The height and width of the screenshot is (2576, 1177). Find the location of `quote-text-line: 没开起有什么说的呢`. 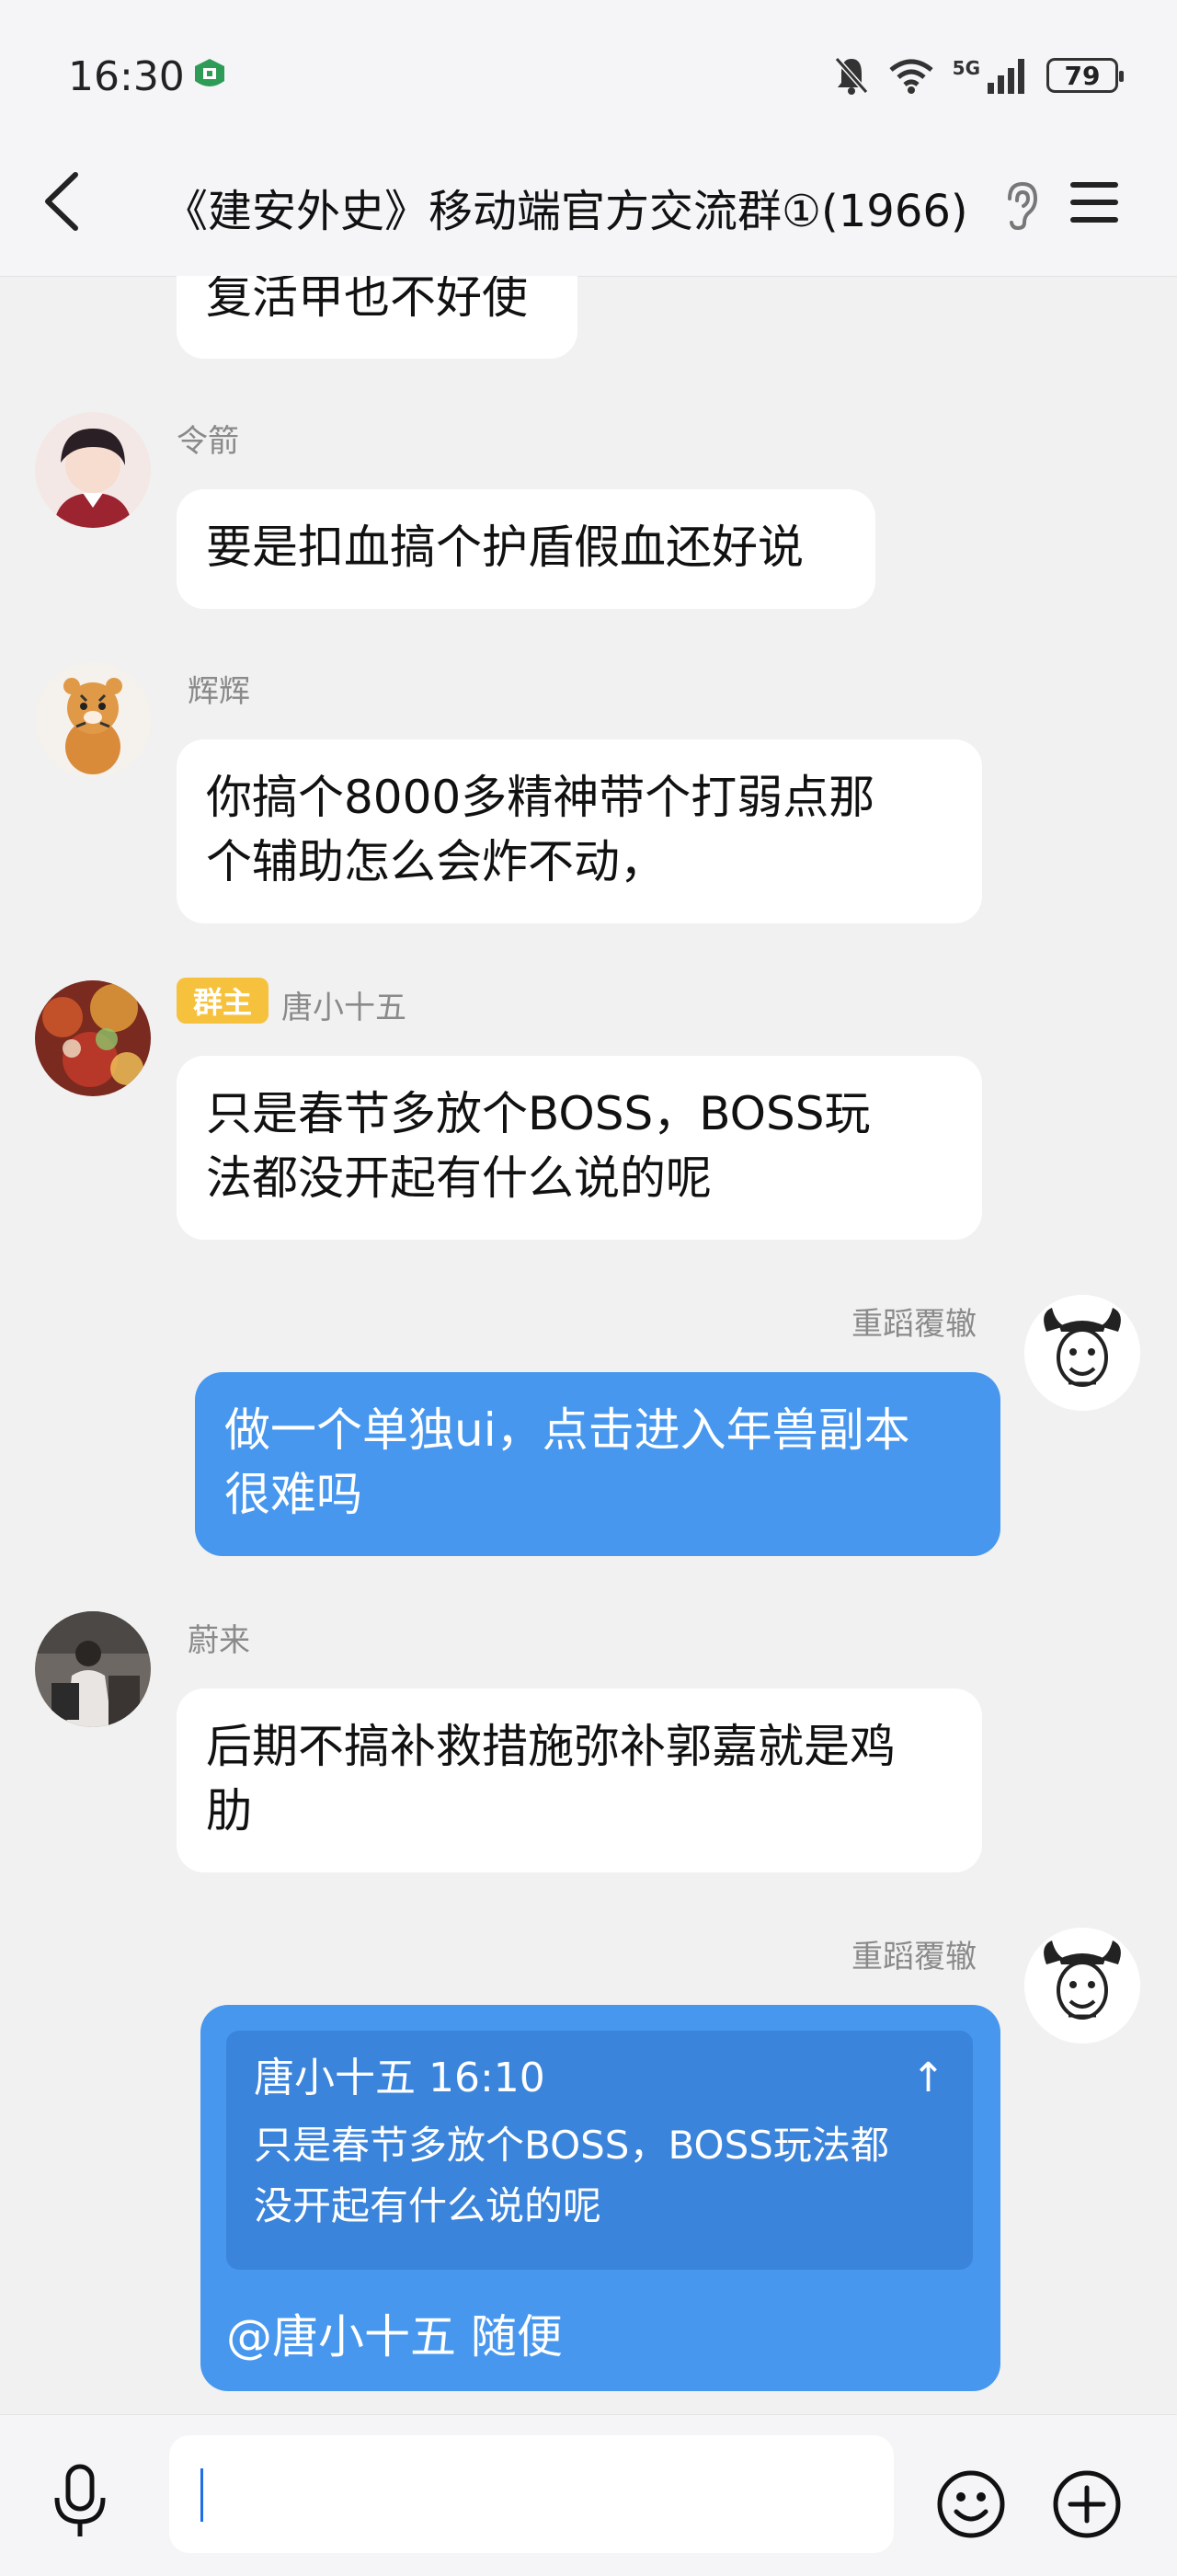

quote-text-line: 没开起有什么说的呢 is located at coordinates (428, 2206).